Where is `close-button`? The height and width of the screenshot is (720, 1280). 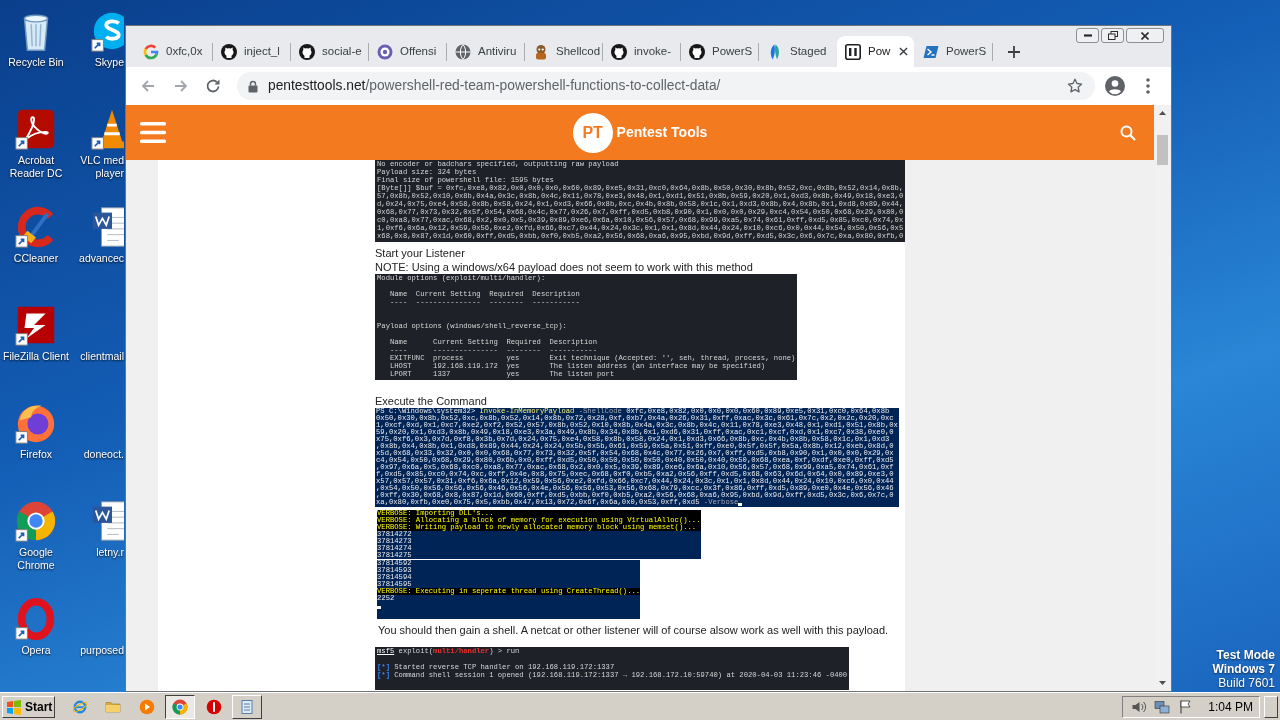
close-button is located at coordinates (1145, 35).